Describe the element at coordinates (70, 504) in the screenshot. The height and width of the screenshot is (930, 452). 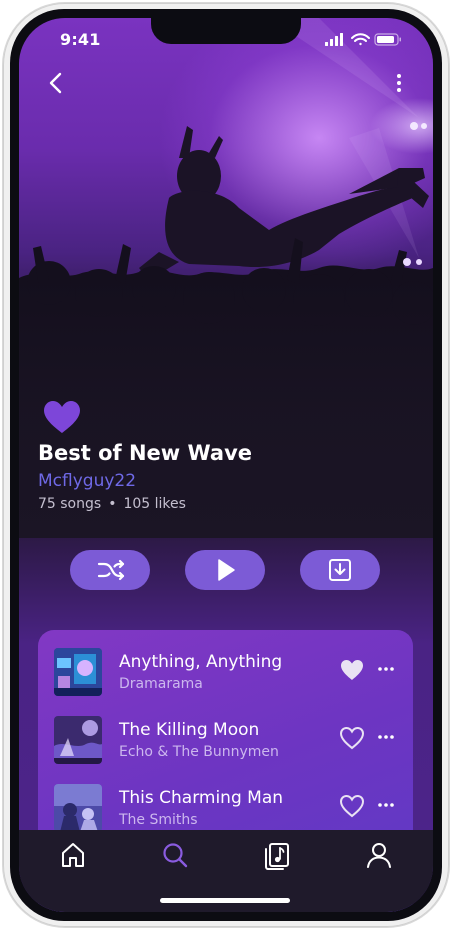
I see `songs-count: 75 songs` at that location.